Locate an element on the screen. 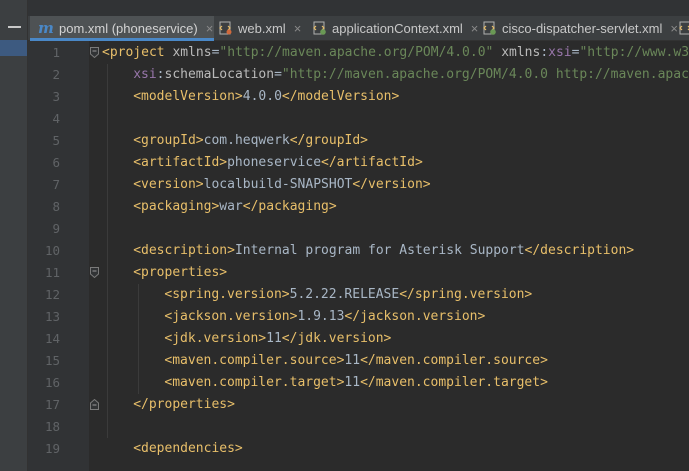 This screenshot has height=471, width=689. fold-end-icon is located at coordinates (94, 404).